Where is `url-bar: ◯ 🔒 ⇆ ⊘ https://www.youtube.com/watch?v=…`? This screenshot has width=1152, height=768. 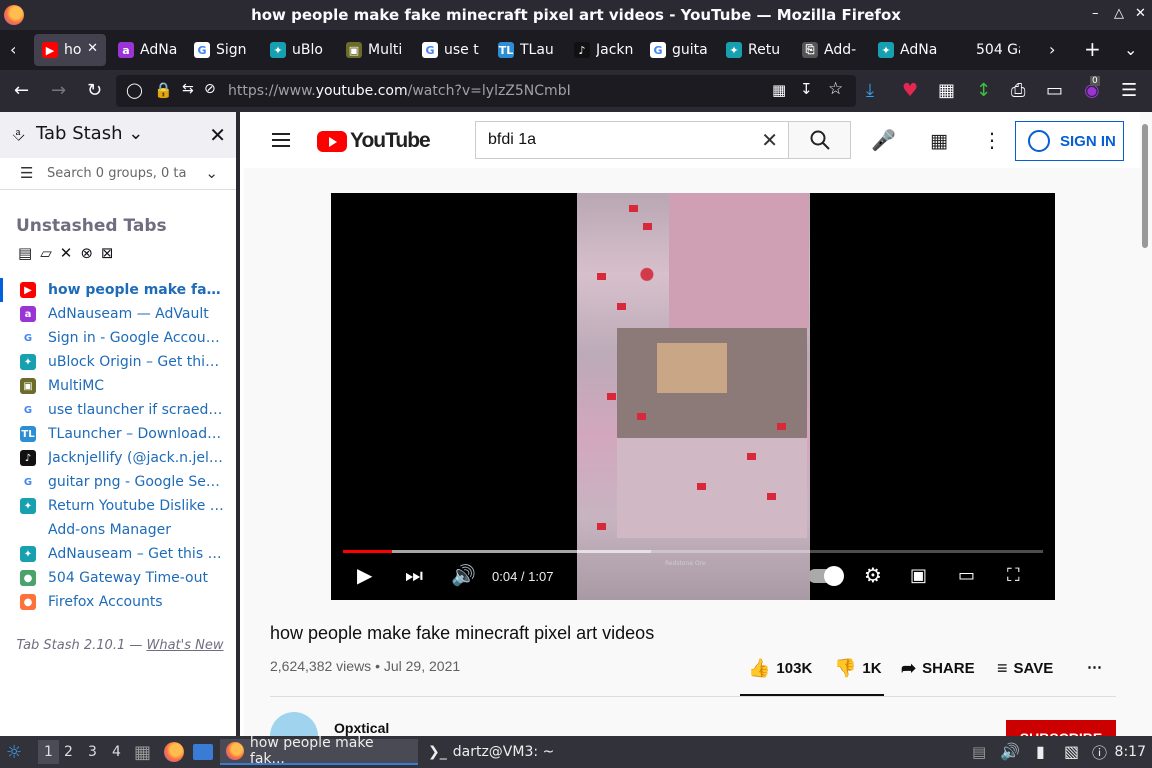 url-bar: ◯ 🔒 ⇆ ⊘ https://www.youtube.com/watch?v=… is located at coordinates (486, 91).